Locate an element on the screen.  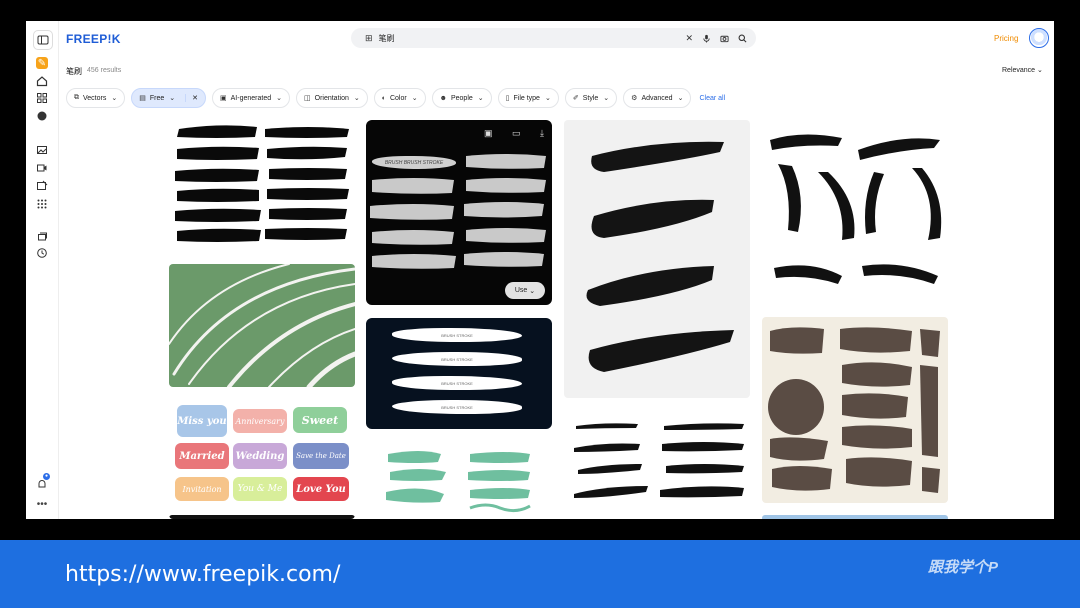
microphone-icon is located at coordinates (706, 38).